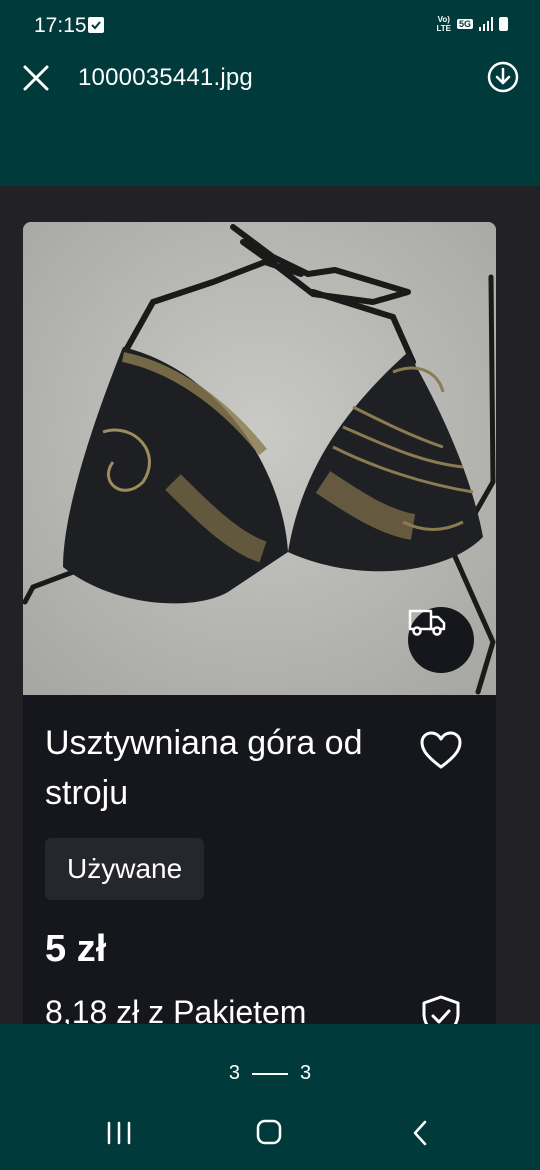 This screenshot has height=1170, width=540. Describe the element at coordinates (96, 25) in the screenshot. I see `notification-check-icon` at that location.